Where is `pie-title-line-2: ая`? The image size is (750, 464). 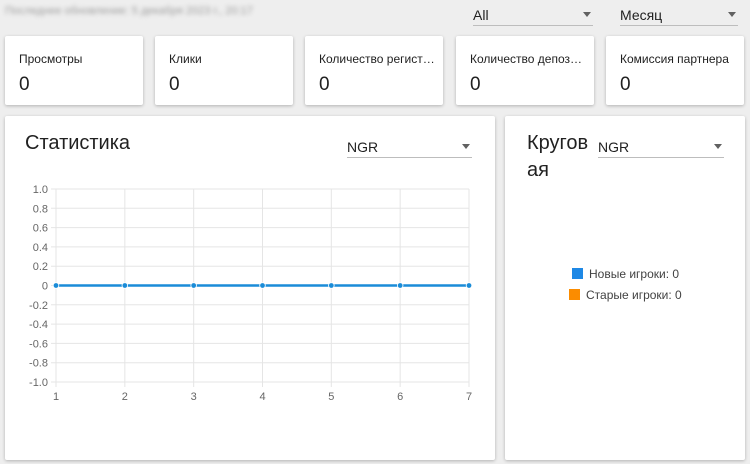
pie-title-line-2: ая is located at coordinates (538, 170).